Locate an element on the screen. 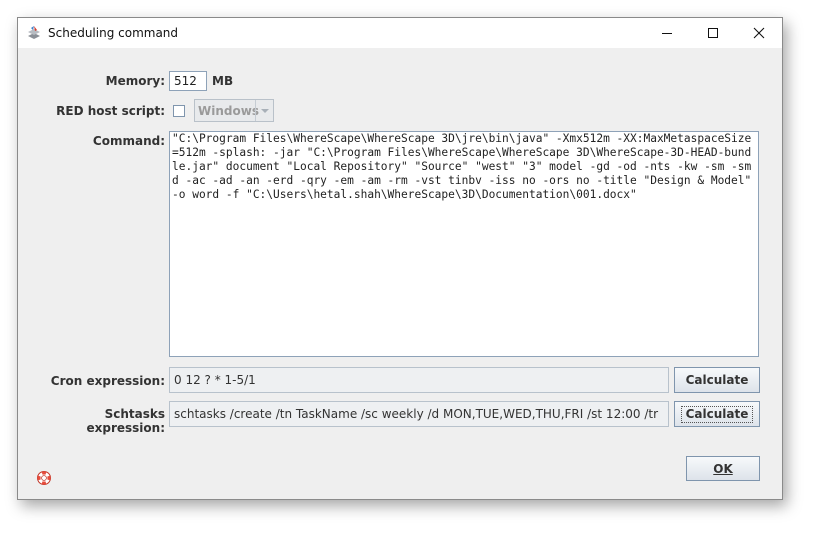  schtasks-calculate-label: Calculate is located at coordinates (717, 414).